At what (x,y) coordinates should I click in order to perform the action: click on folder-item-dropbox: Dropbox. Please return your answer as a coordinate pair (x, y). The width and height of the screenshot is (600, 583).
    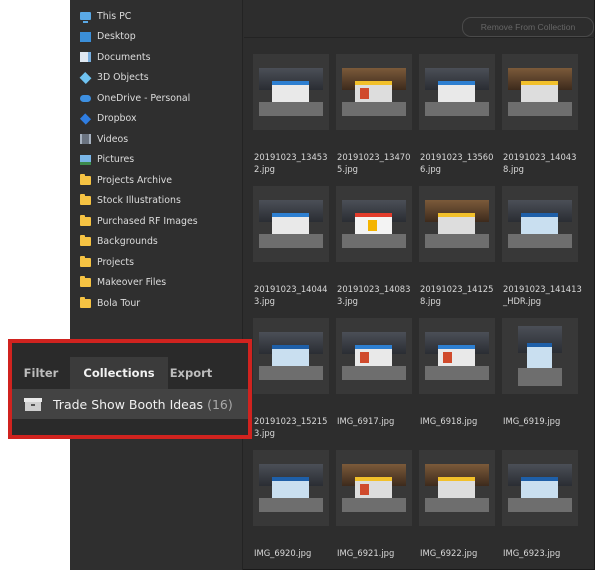
    Looking at the image, I should click on (156, 119).